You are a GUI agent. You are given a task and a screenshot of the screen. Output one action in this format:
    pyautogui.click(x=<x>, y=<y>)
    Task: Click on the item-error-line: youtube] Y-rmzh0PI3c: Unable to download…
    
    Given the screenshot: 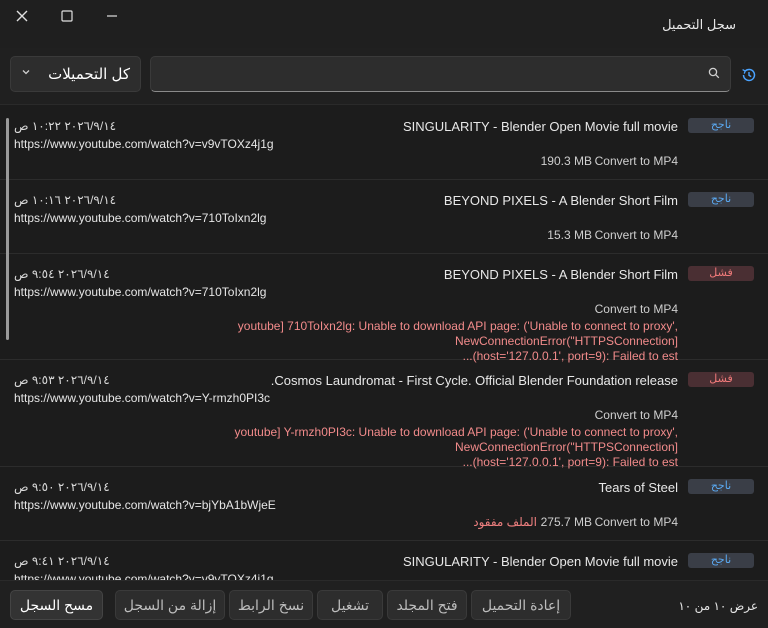 What is the action you would take?
    pyautogui.click(x=456, y=439)
    